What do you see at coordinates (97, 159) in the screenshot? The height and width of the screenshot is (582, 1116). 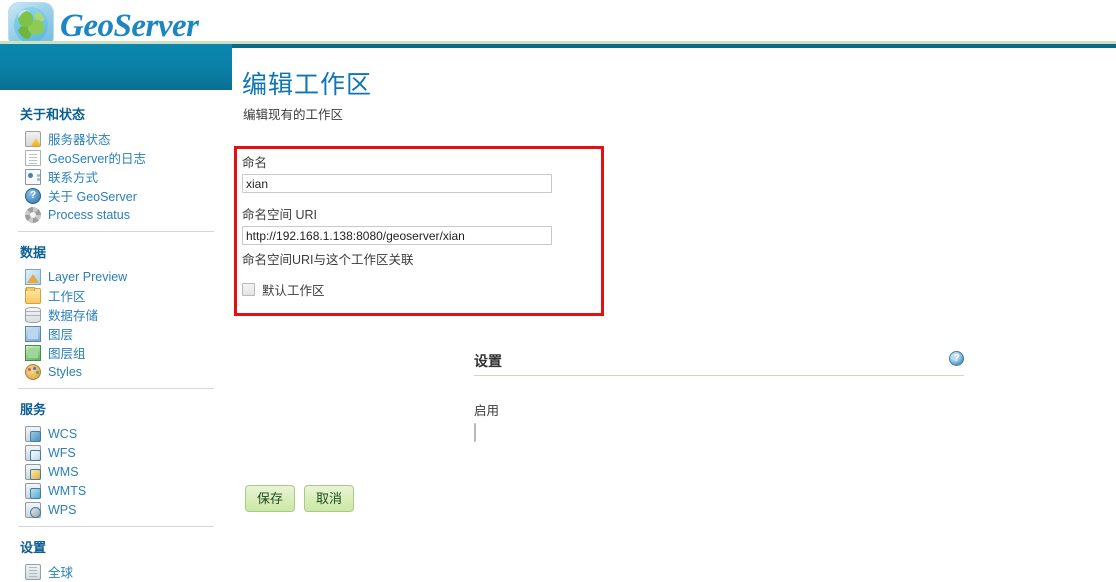 I see `sidebar-item-label: GeoServer的日志` at bounding box center [97, 159].